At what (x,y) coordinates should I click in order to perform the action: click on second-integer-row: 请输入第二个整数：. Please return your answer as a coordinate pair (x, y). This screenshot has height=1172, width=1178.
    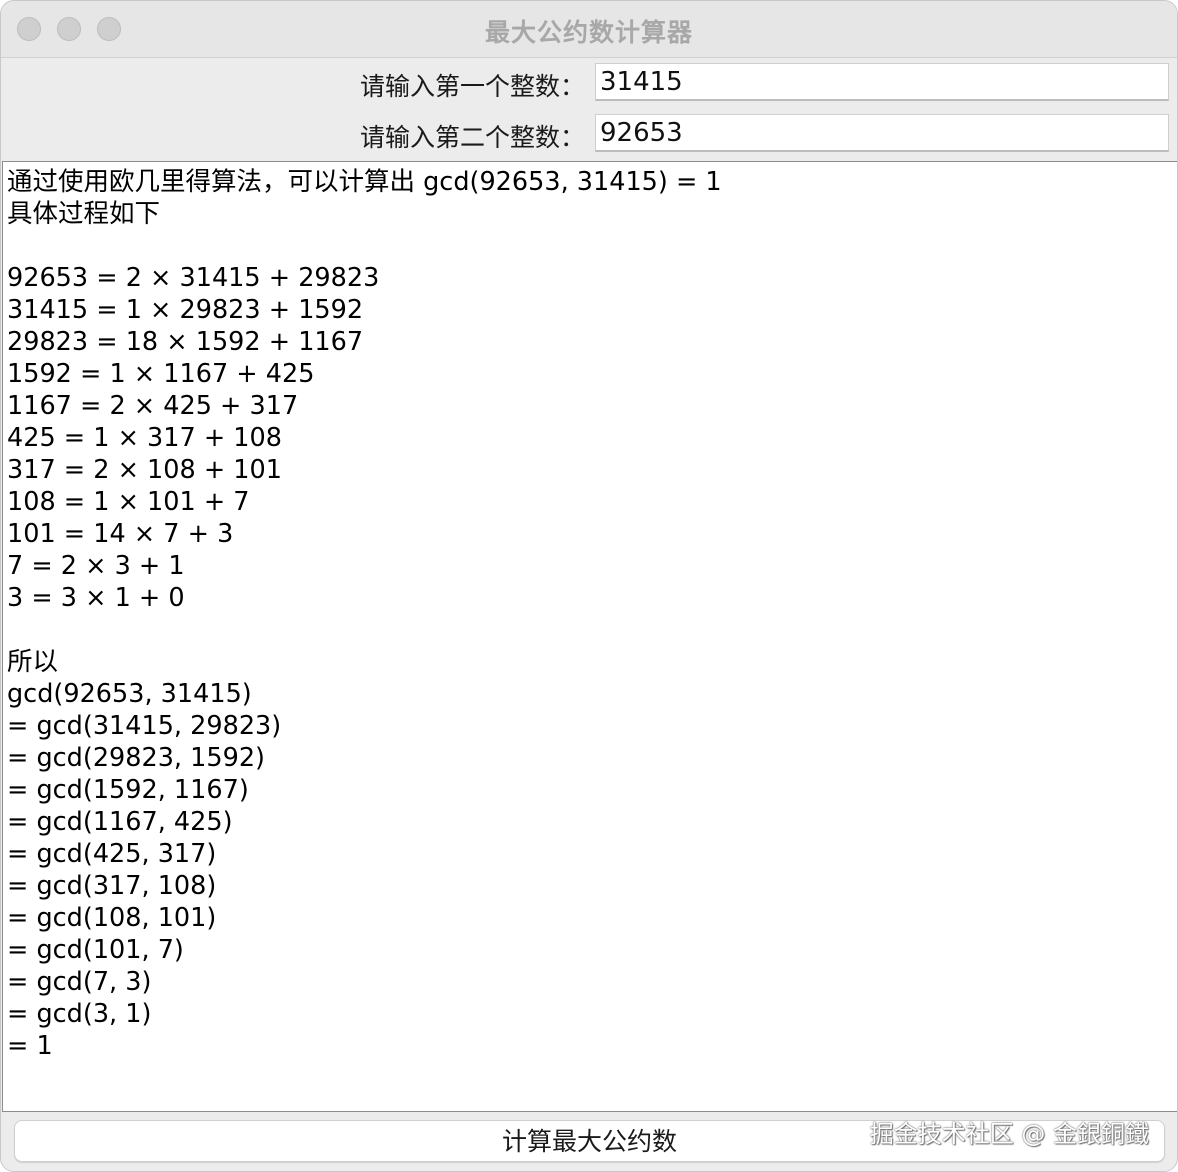
    Looking at the image, I should click on (589, 135).